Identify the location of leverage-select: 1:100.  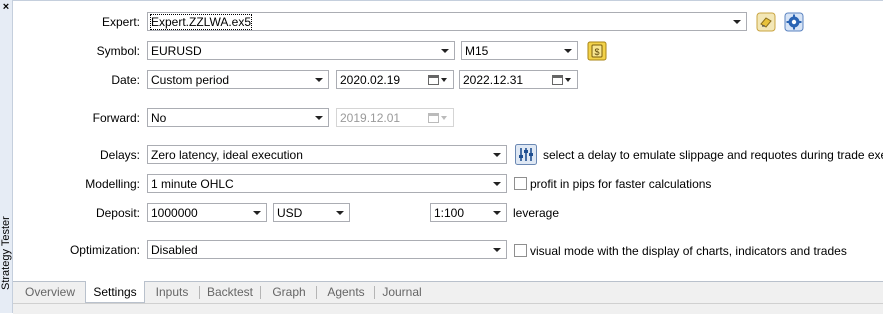
(468, 212).